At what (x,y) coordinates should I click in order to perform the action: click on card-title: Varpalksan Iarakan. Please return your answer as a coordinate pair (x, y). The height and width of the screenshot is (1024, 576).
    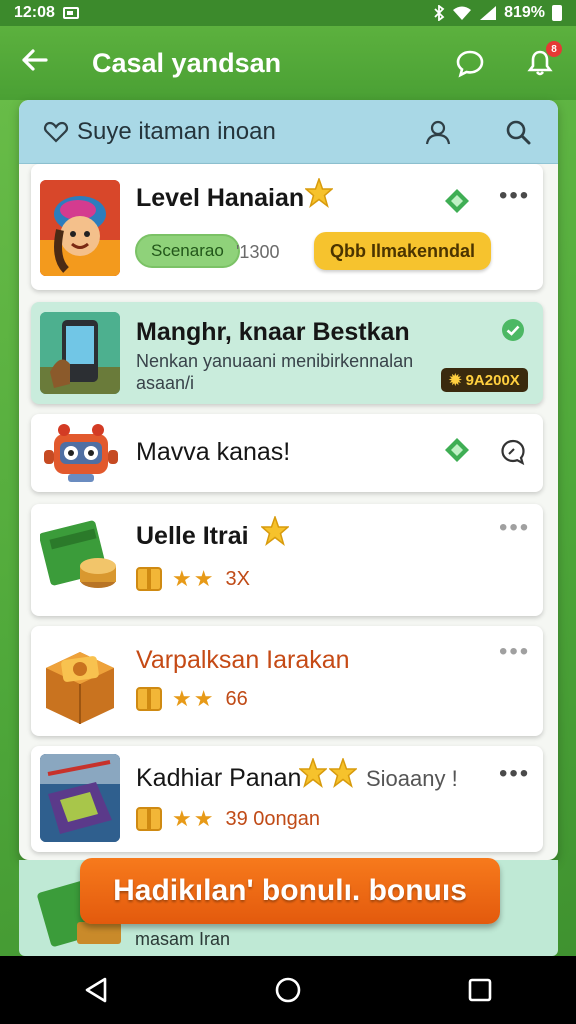
    Looking at the image, I should click on (243, 660).